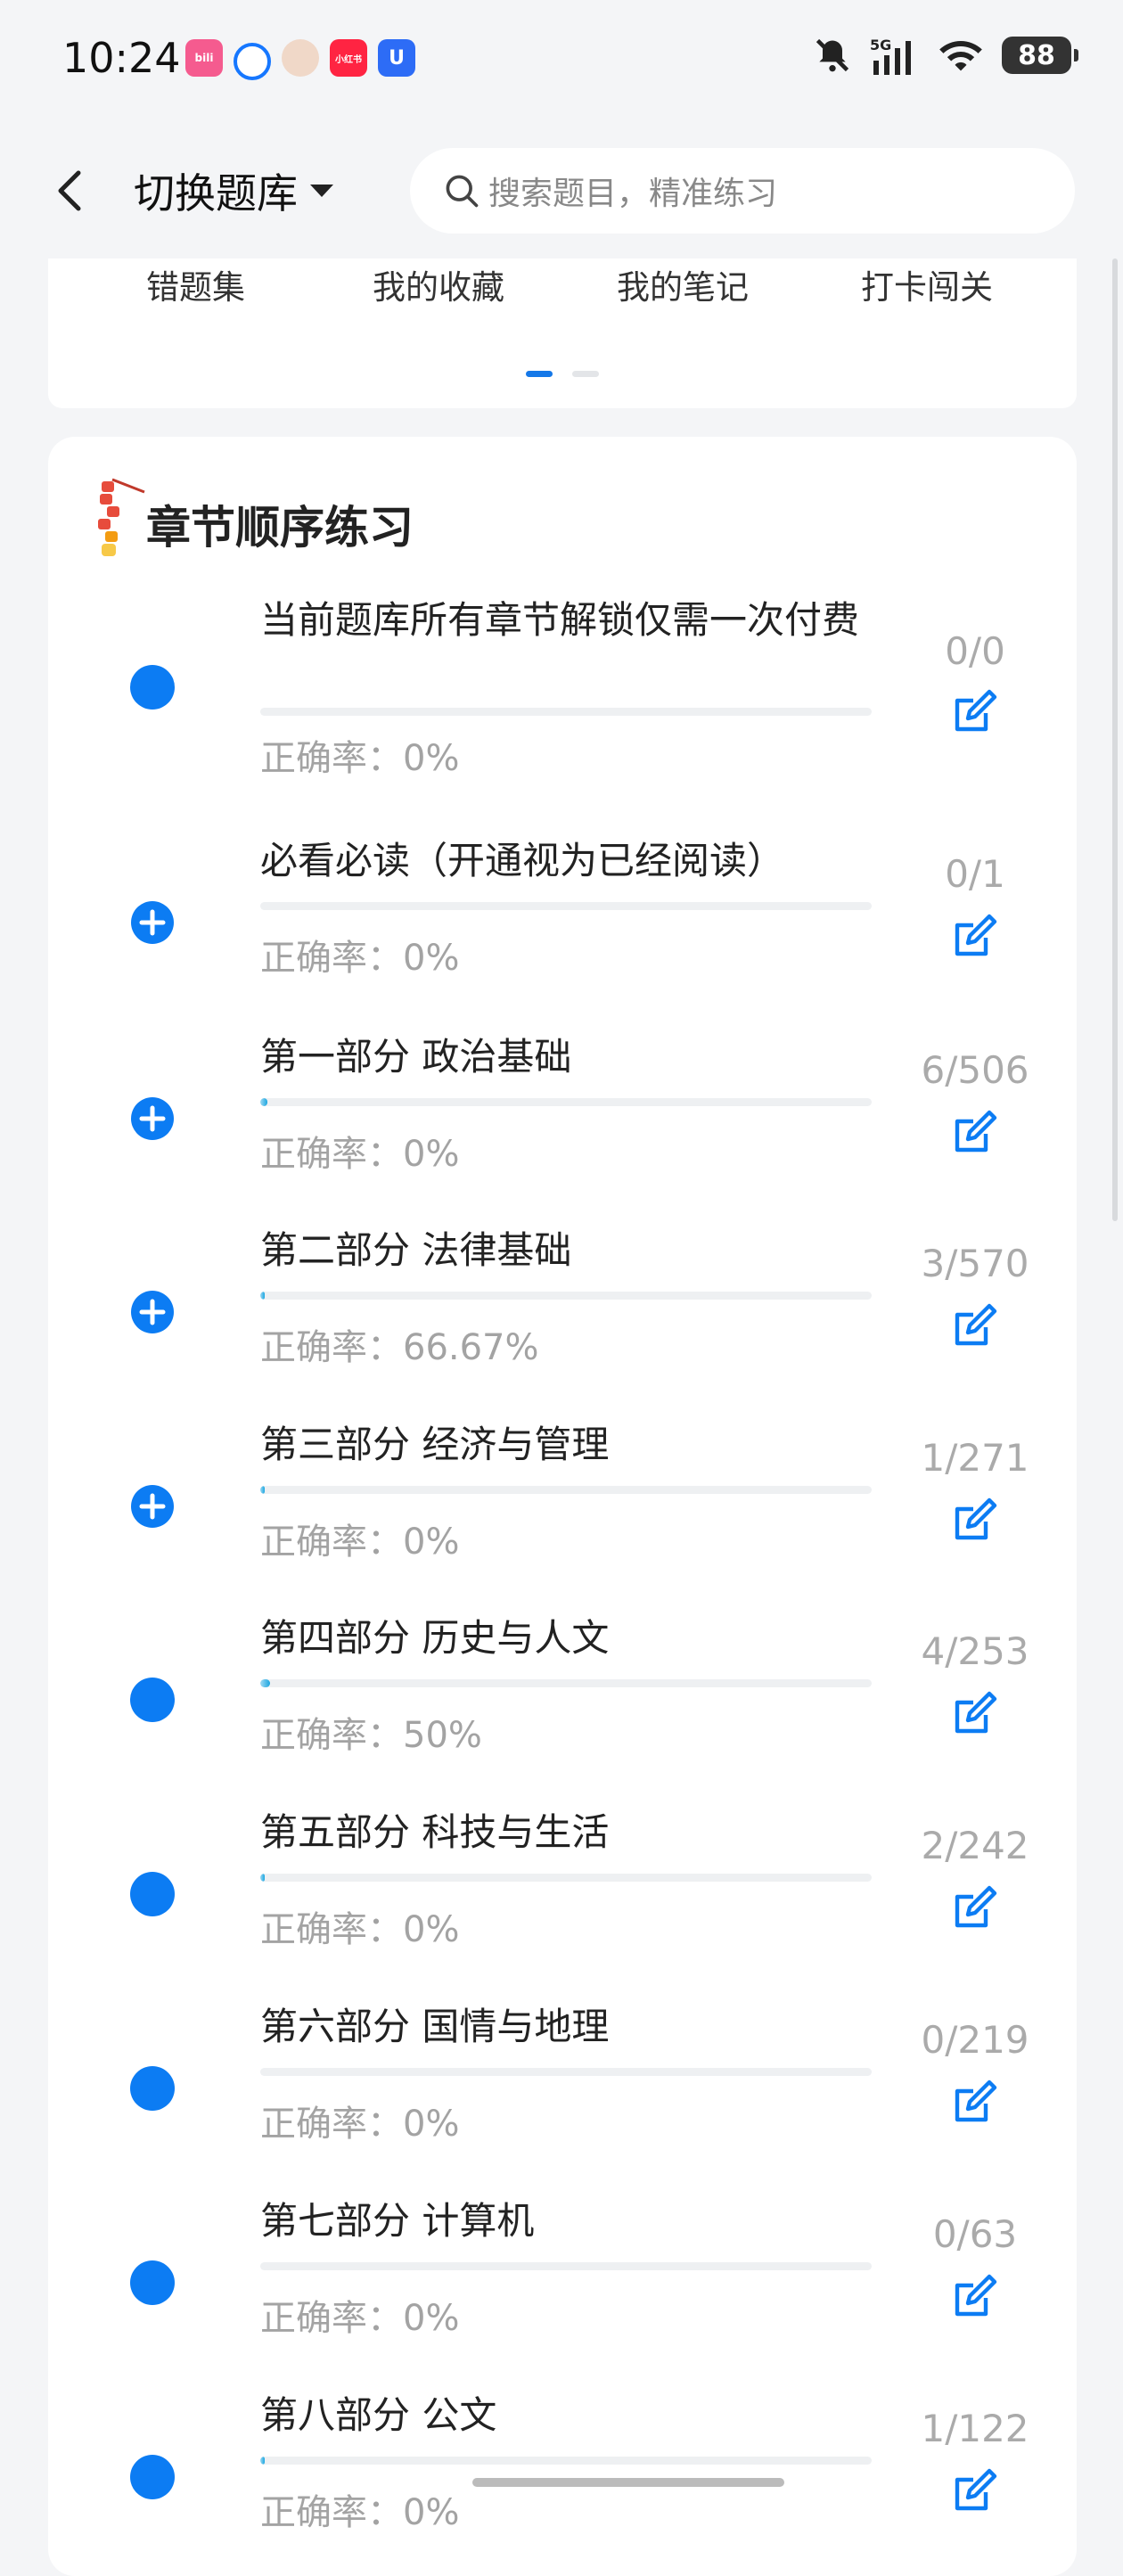 This screenshot has width=1123, height=2576. What do you see at coordinates (122, 517) in the screenshot?
I see `firecracker-icon` at bounding box center [122, 517].